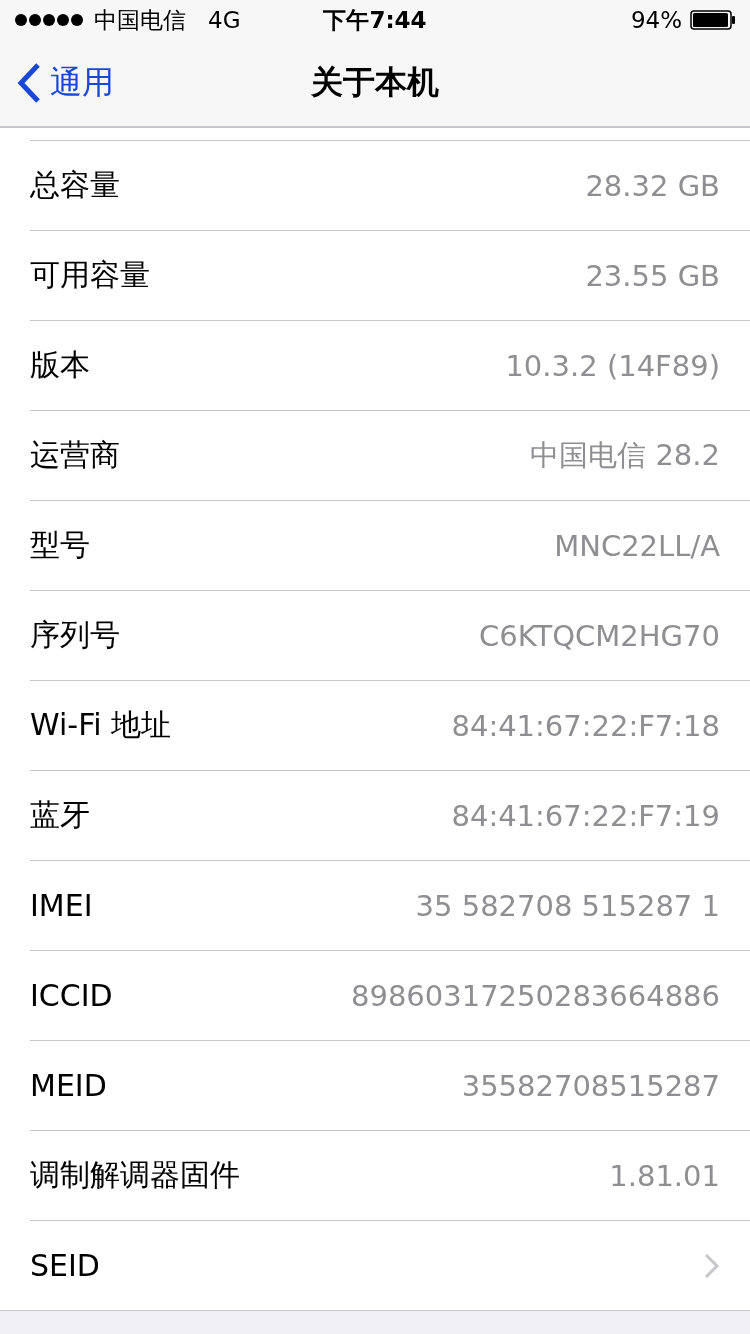 This screenshot has width=750, height=1334. What do you see at coordinates (224, 20) in the screenshot?
I see `network-type: 4G` at bounding box center [224, 20].